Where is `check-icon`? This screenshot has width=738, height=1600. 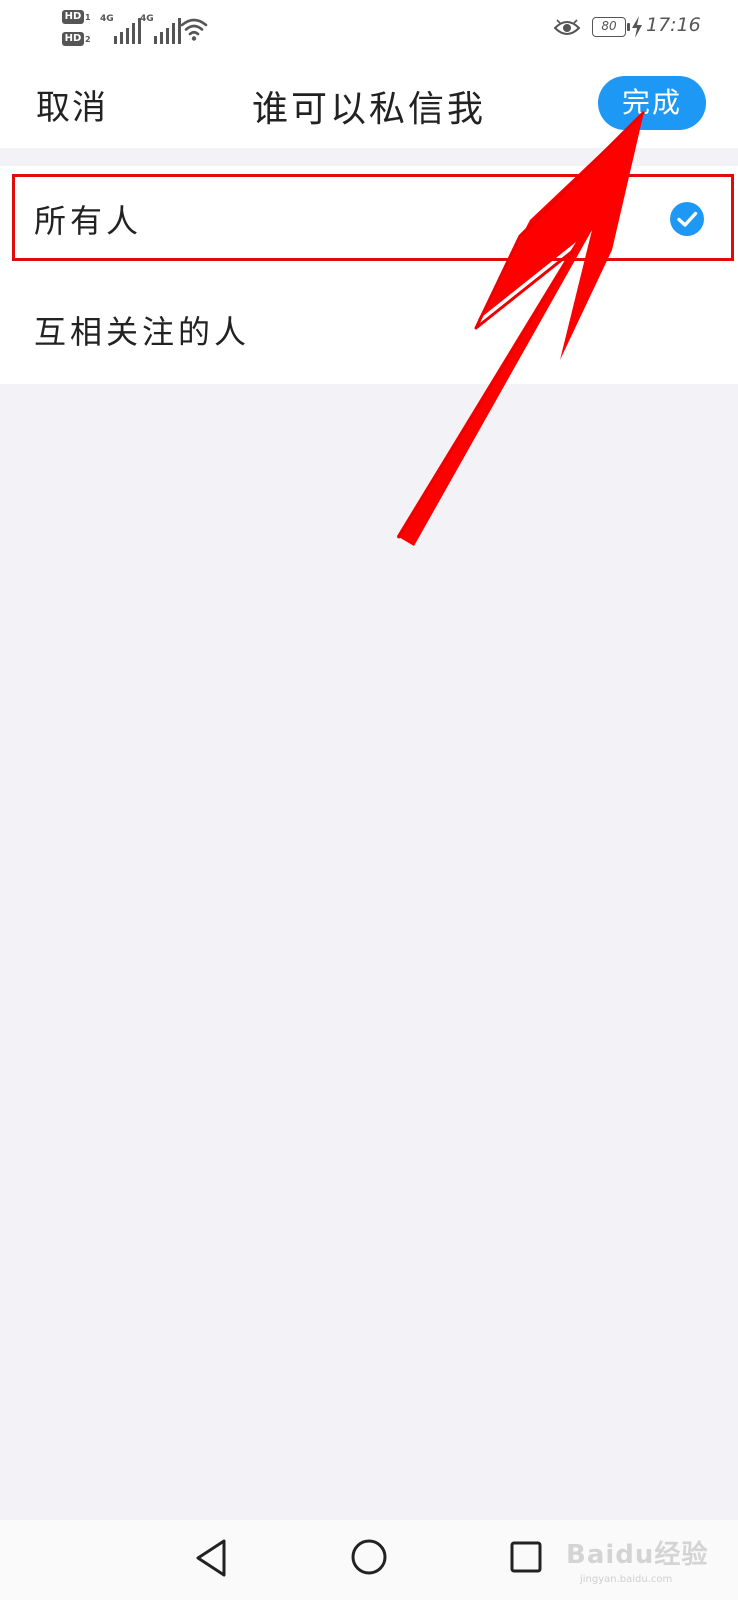 check-icon is located at coordinates (687, 219).